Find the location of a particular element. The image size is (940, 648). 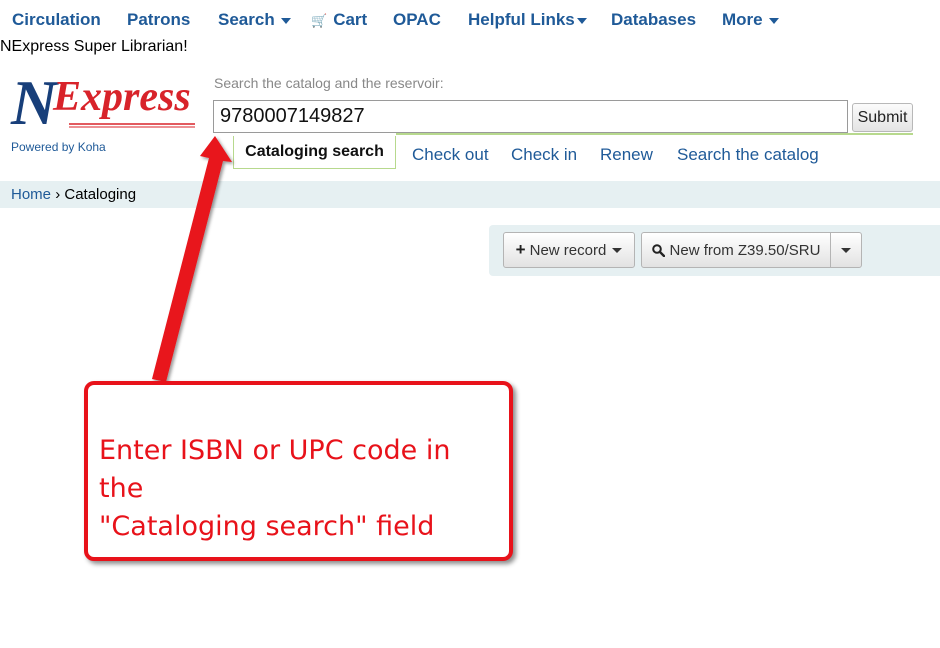

nav-circulation: Circulation is located at coordinates (56, 20).